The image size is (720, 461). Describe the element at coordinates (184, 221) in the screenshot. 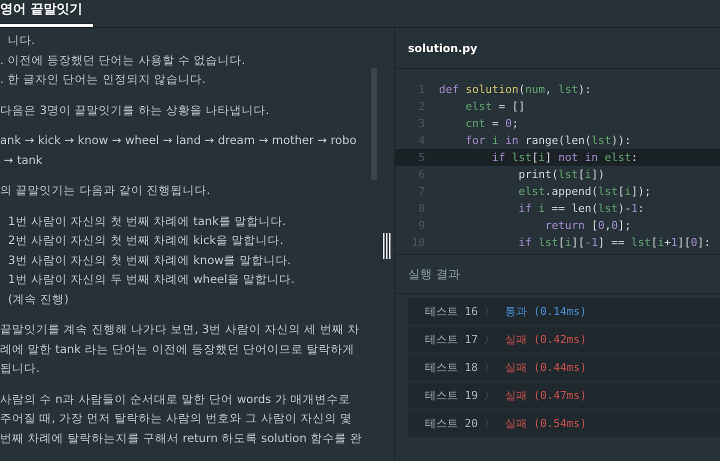

I see `example-step: 1번 사람이 자신의 첫 번째 차례에 tank를 말합니다.` at that location.